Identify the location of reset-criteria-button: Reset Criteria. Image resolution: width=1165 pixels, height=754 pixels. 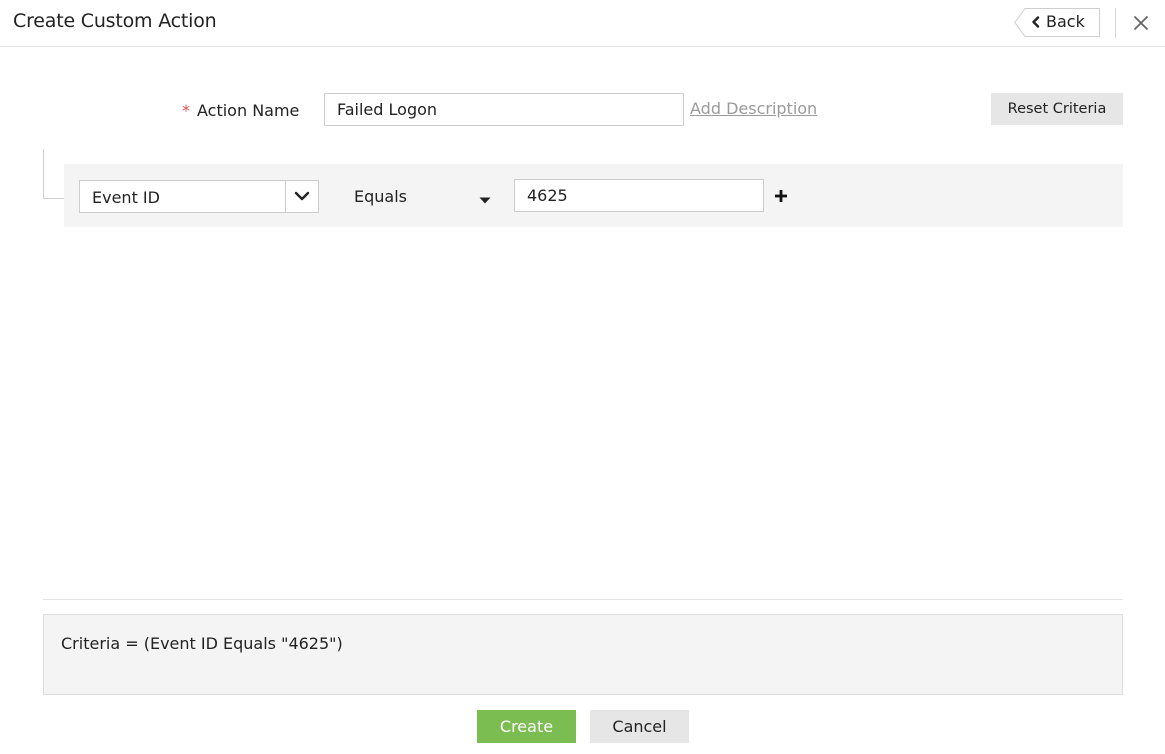
(1057, 109).